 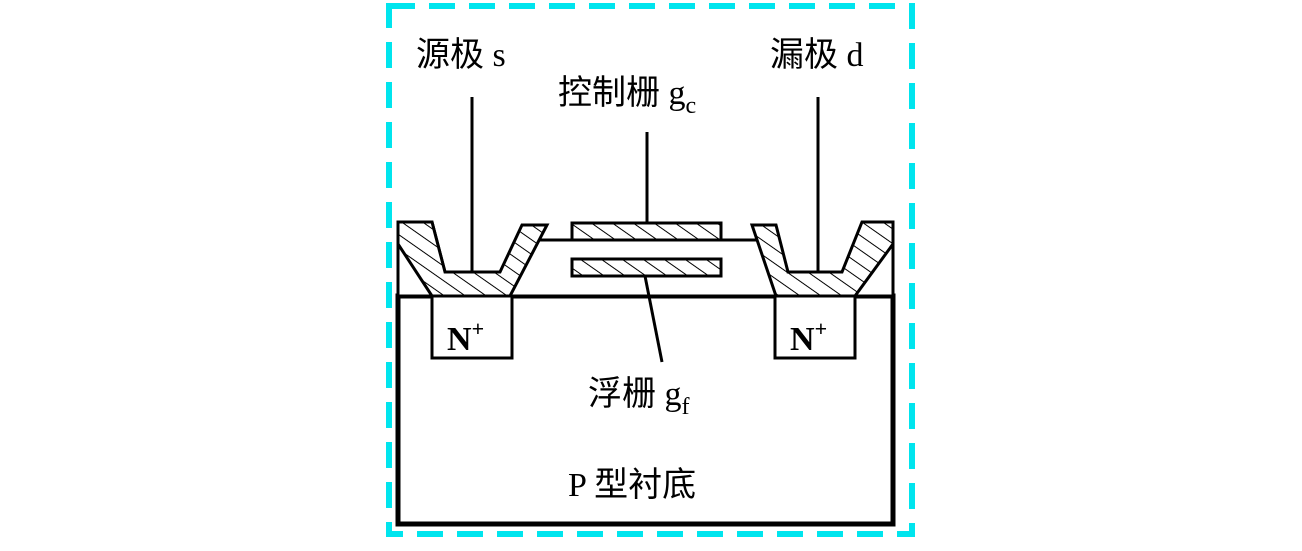 I want to click on substrate-label: P 型衬底, so click(x=632, y=485).